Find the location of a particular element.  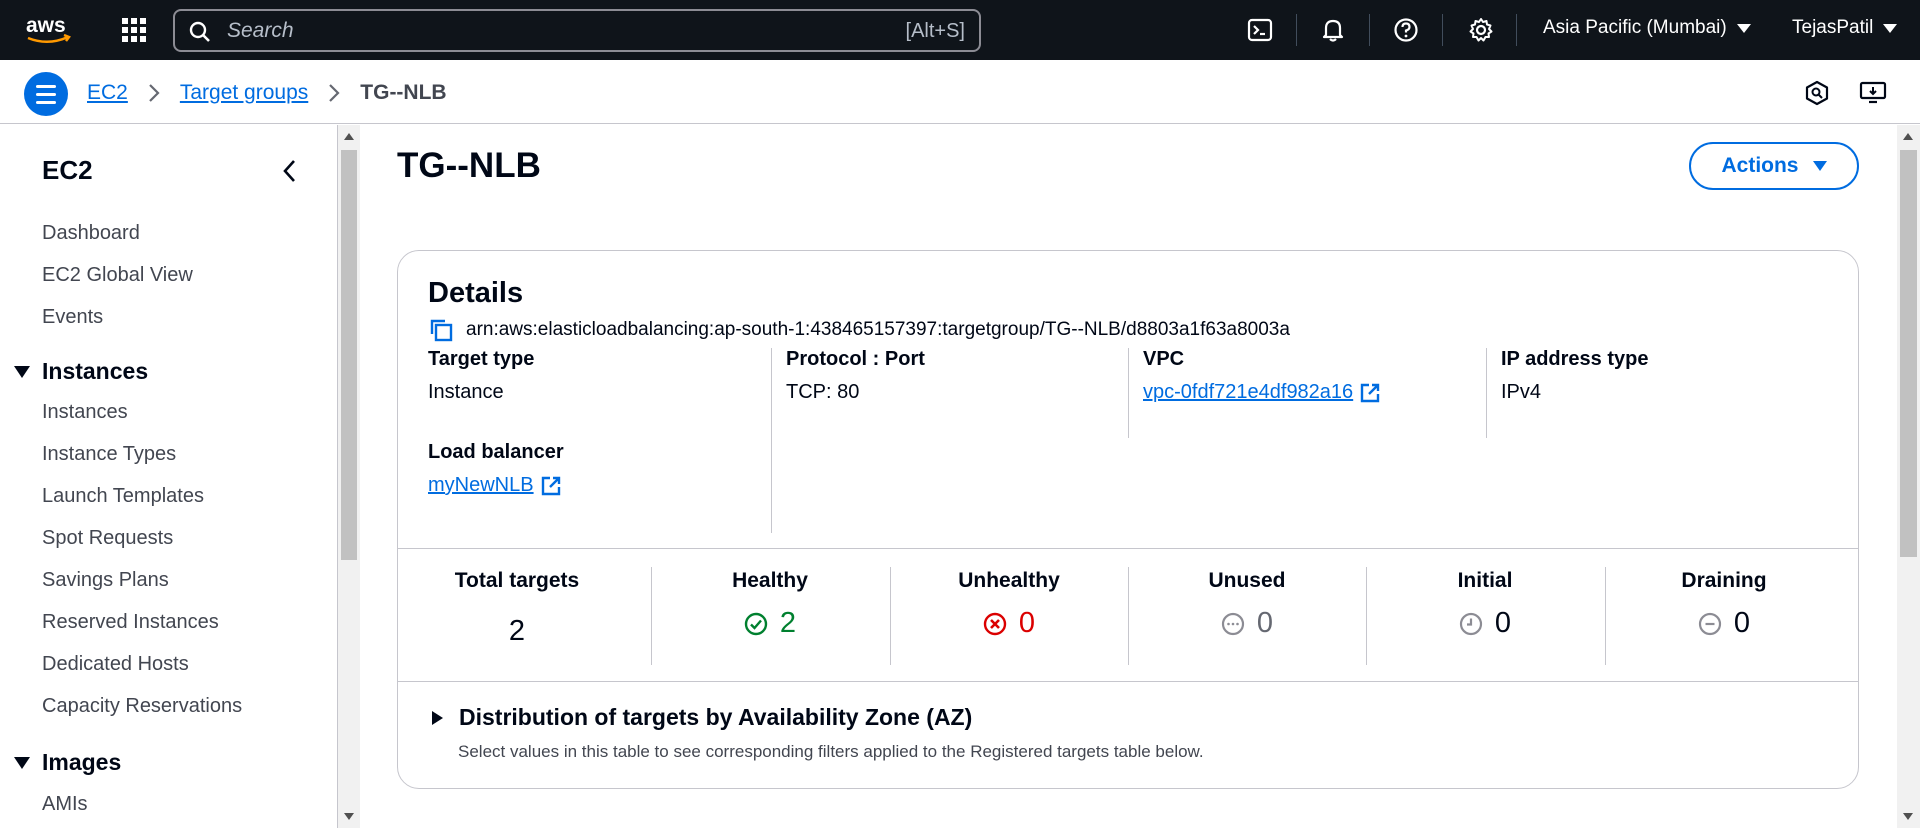

actions-button: Actions is located at coordinates (1774, 166).